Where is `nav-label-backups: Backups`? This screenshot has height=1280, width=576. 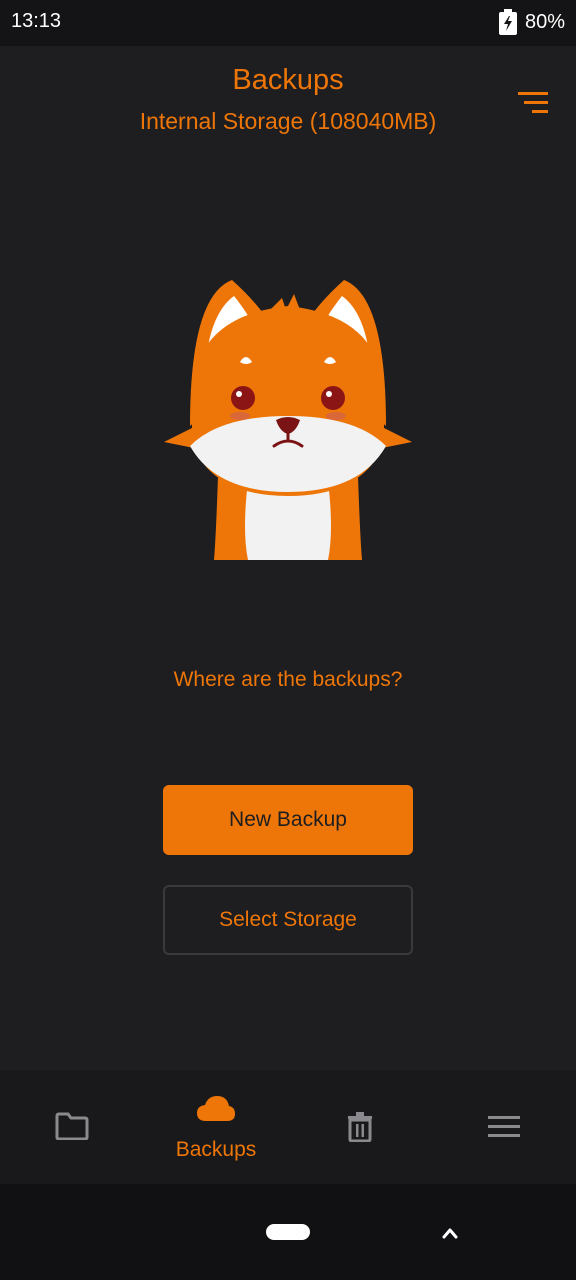
nav-label-backups: Backups is located at coordinates (216, 1149).